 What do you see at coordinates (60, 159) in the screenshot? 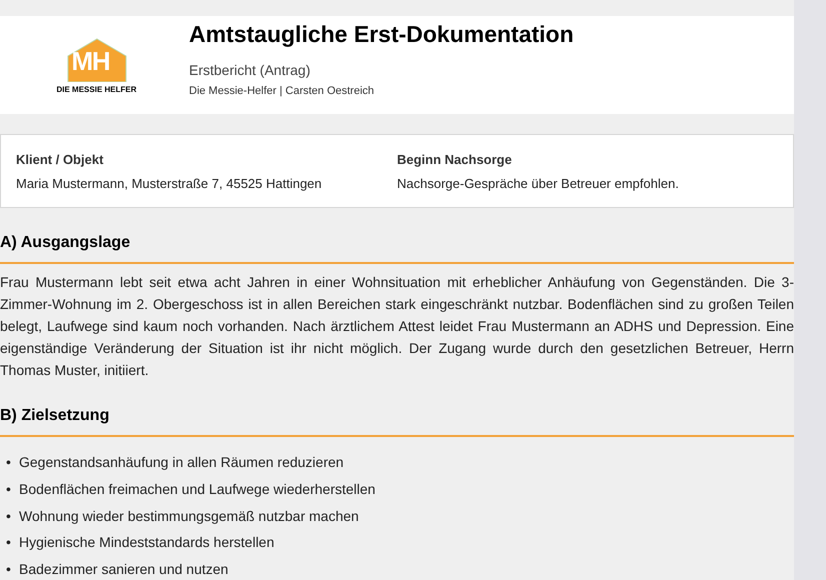
I see `info-label: Klient / Objekt` at bounding box center [60, 159].